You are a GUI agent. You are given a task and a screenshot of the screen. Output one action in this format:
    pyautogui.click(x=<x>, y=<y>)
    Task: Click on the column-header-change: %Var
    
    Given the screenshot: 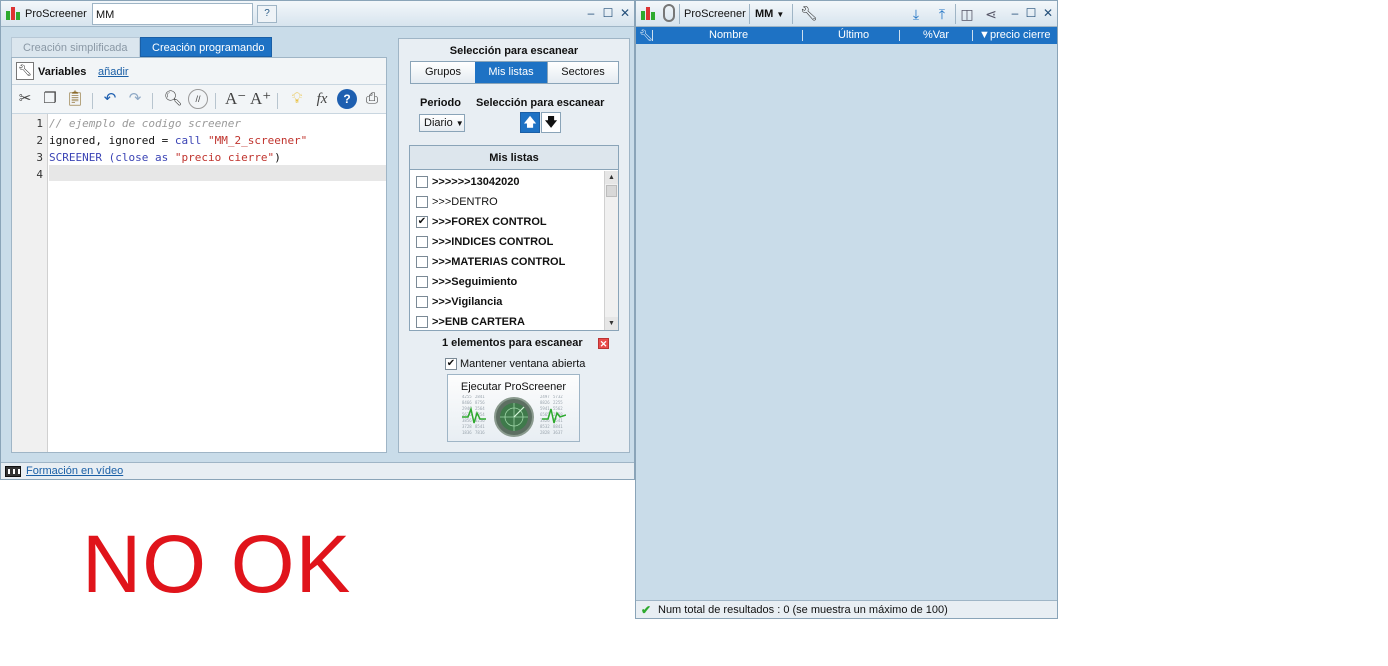 What is the action you would take?
    pyautogui.click(x=936, y=35)
    